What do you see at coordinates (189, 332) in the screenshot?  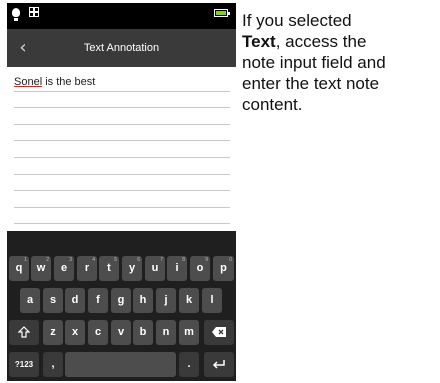 I see `key-m: m` at bounding box center [189, 332].